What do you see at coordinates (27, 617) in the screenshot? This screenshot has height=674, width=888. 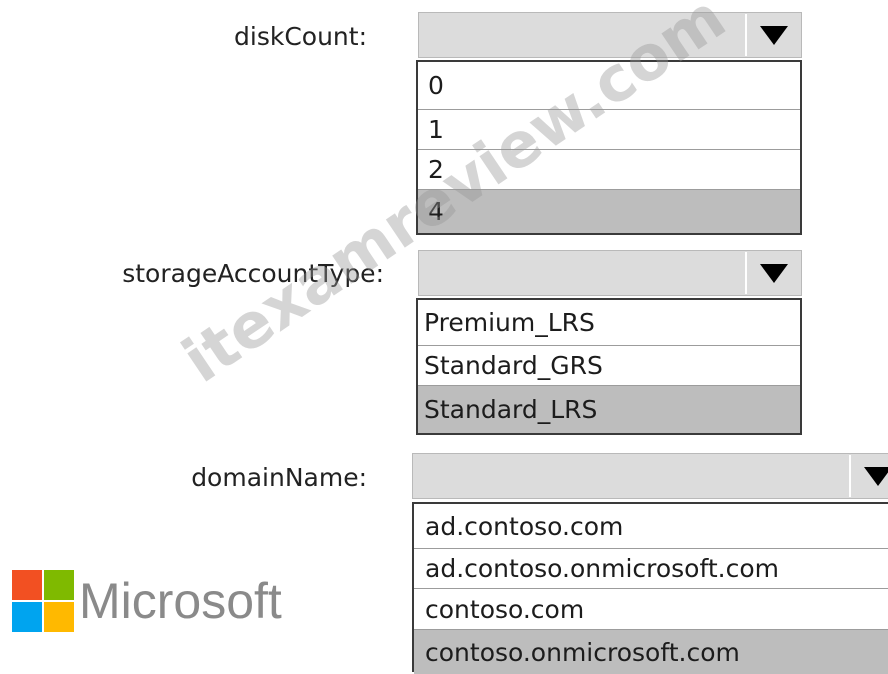 I see `logo-square-blue` at bounding box center [27, 617].